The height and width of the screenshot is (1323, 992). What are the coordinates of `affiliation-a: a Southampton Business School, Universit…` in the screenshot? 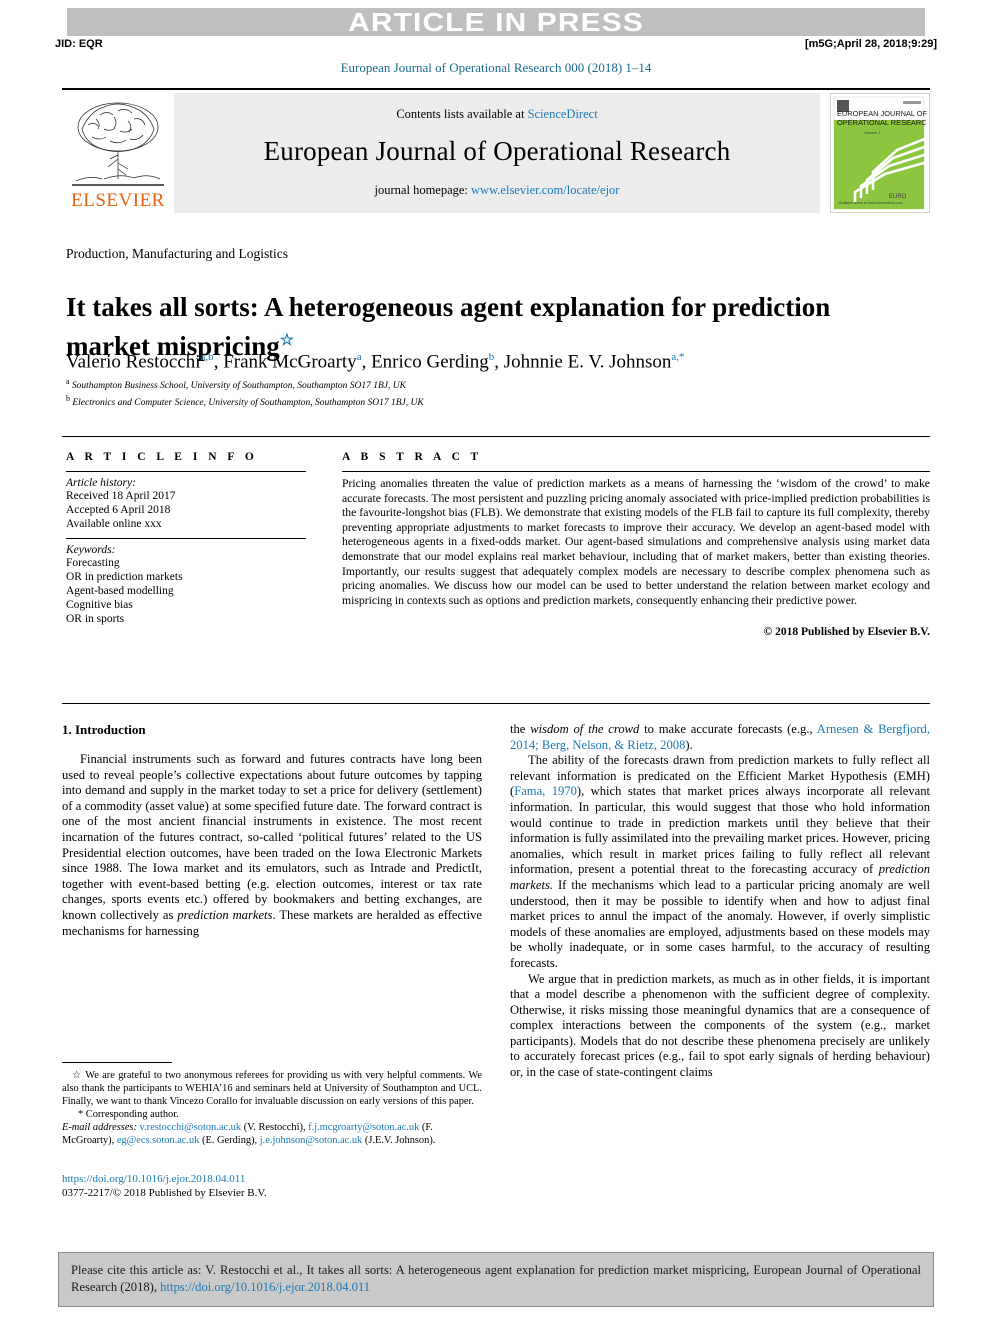 It's located at (416, 384).